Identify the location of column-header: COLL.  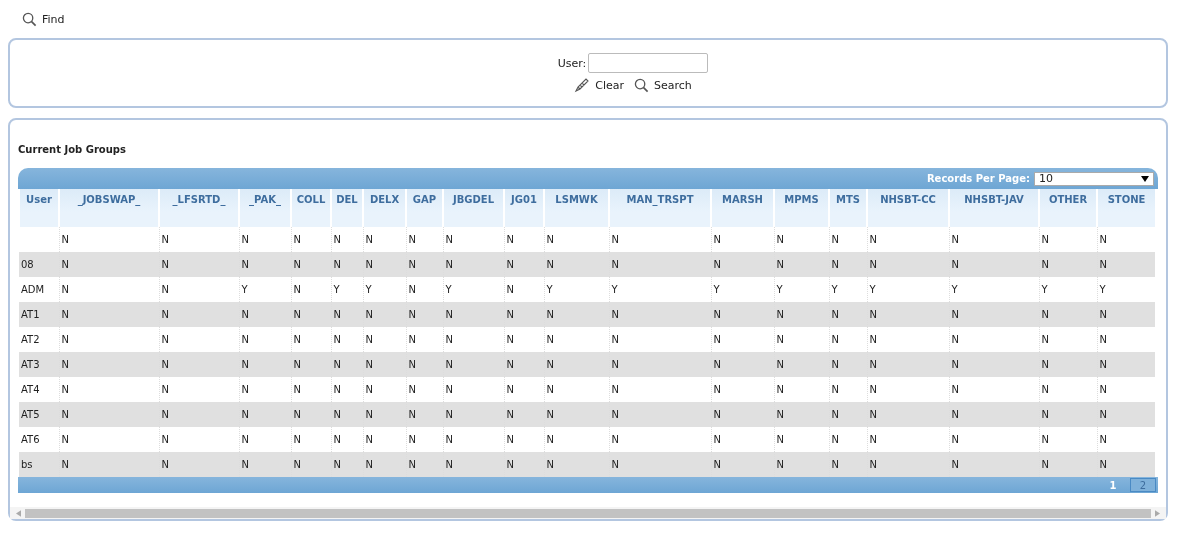
(311, 208).